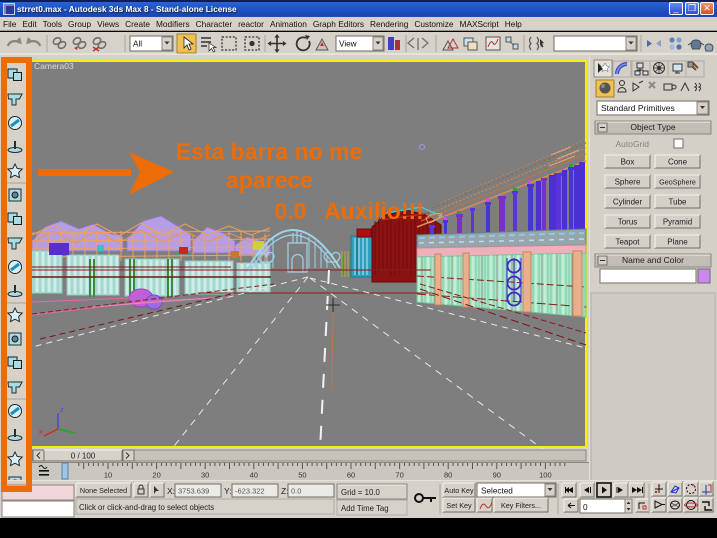  Describe the element at coordinates (269, 152) in the screenshot. I see `svg-text: Esta barra no me` at that location.